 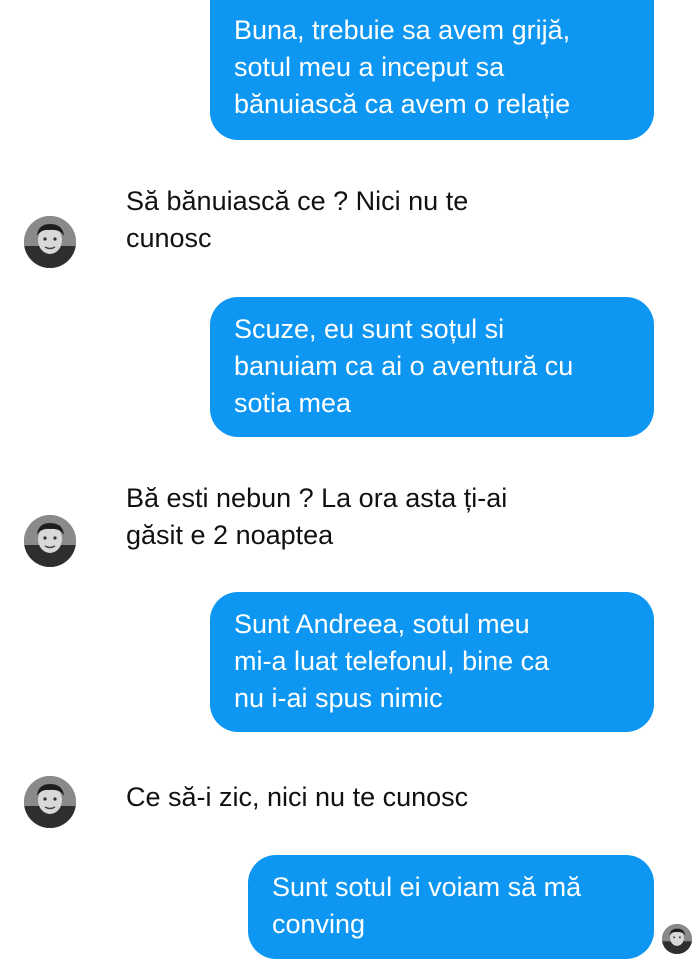 What do you see at coordinates (346, 220) in the screenshot?
I see `incoming-message: Să bănuiască ce ? Nici nu te cunosc` at bounding box center [346, 220].